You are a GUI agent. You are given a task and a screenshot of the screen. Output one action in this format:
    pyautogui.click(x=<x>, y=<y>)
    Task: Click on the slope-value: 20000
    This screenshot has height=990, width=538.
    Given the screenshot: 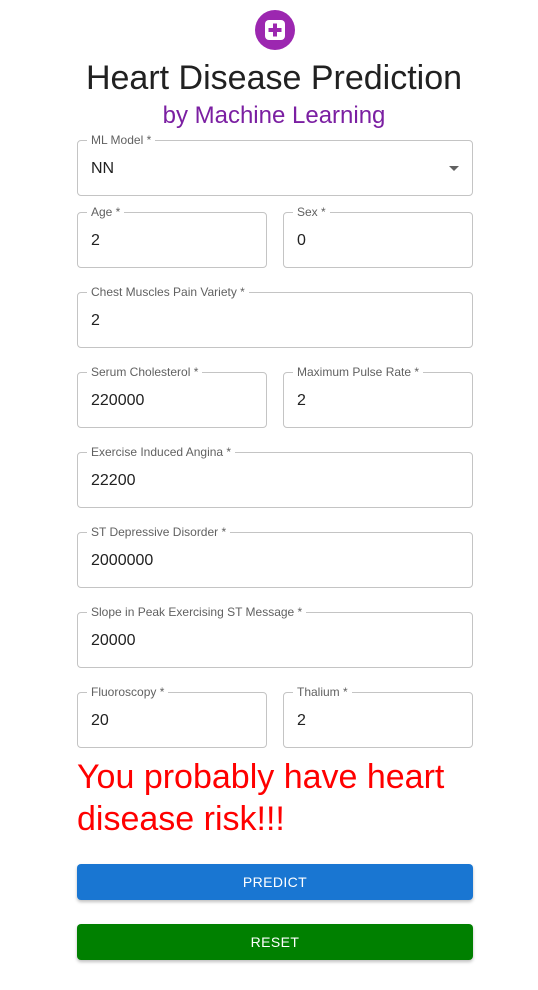 What is the action you would take?
    pyautogui.click(x=113, y=641)
    